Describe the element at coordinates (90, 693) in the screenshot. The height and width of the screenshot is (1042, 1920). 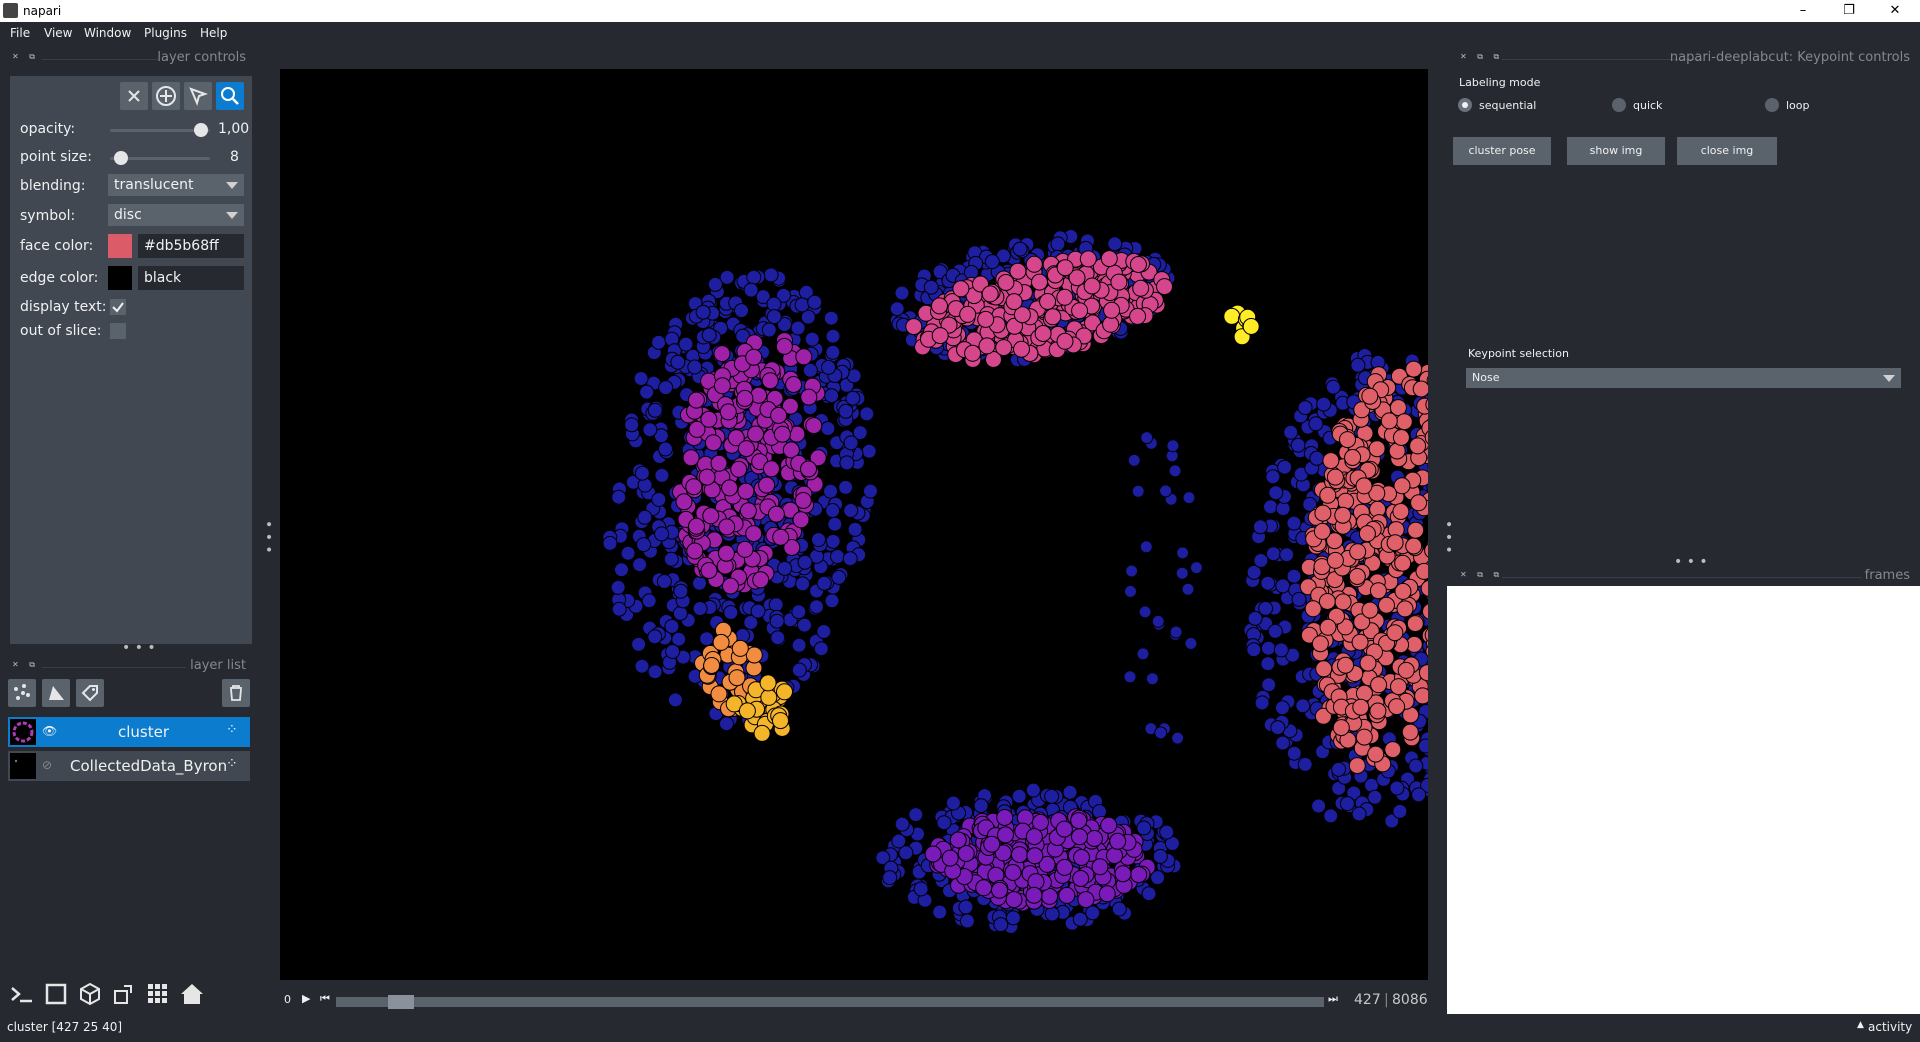
I see `new-labels-layer-button` at that location.